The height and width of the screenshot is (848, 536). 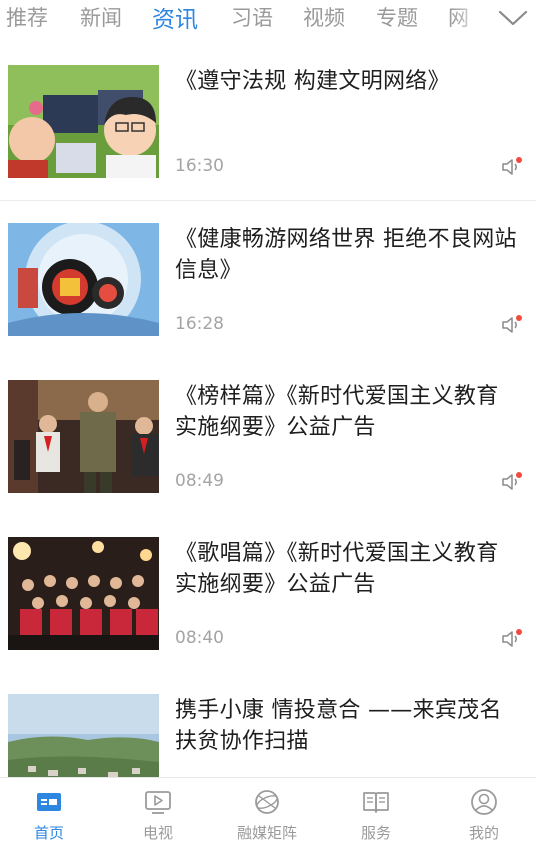 What do you see at coordinates (199, 638) in the screenshot?
I see `news-time: 08:40` at bounding box center [199, 638].